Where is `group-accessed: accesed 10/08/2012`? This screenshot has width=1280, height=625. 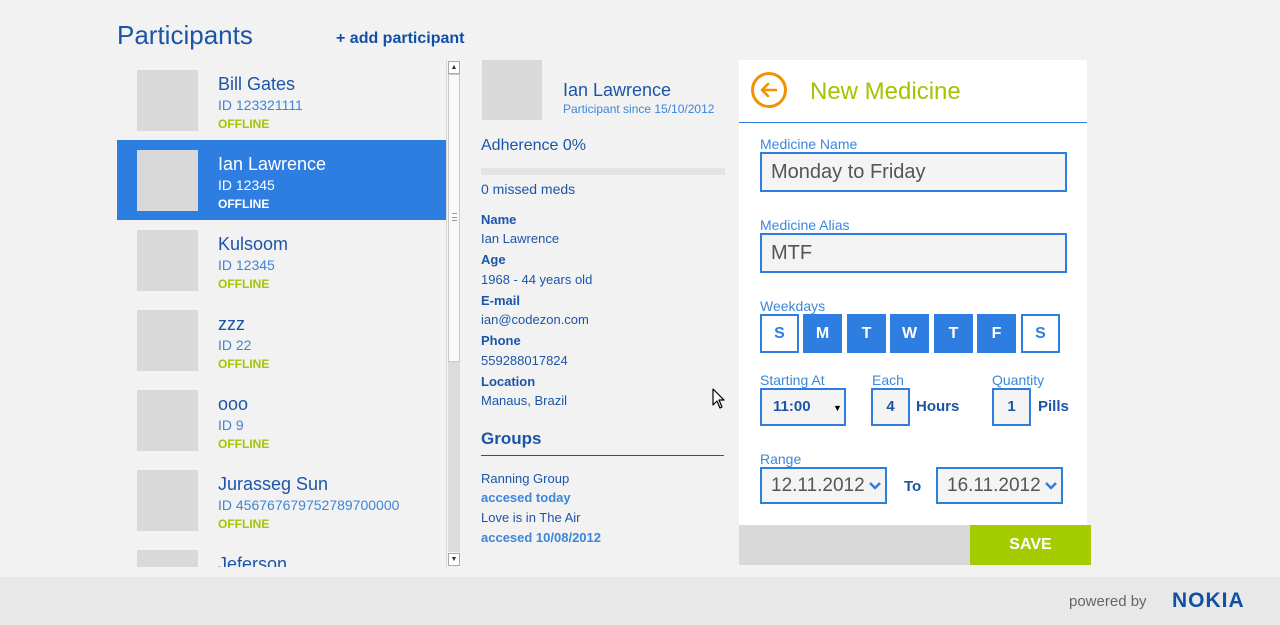 group-accessed: accesed 10/08/2012 is located at coordinates (541, 537).